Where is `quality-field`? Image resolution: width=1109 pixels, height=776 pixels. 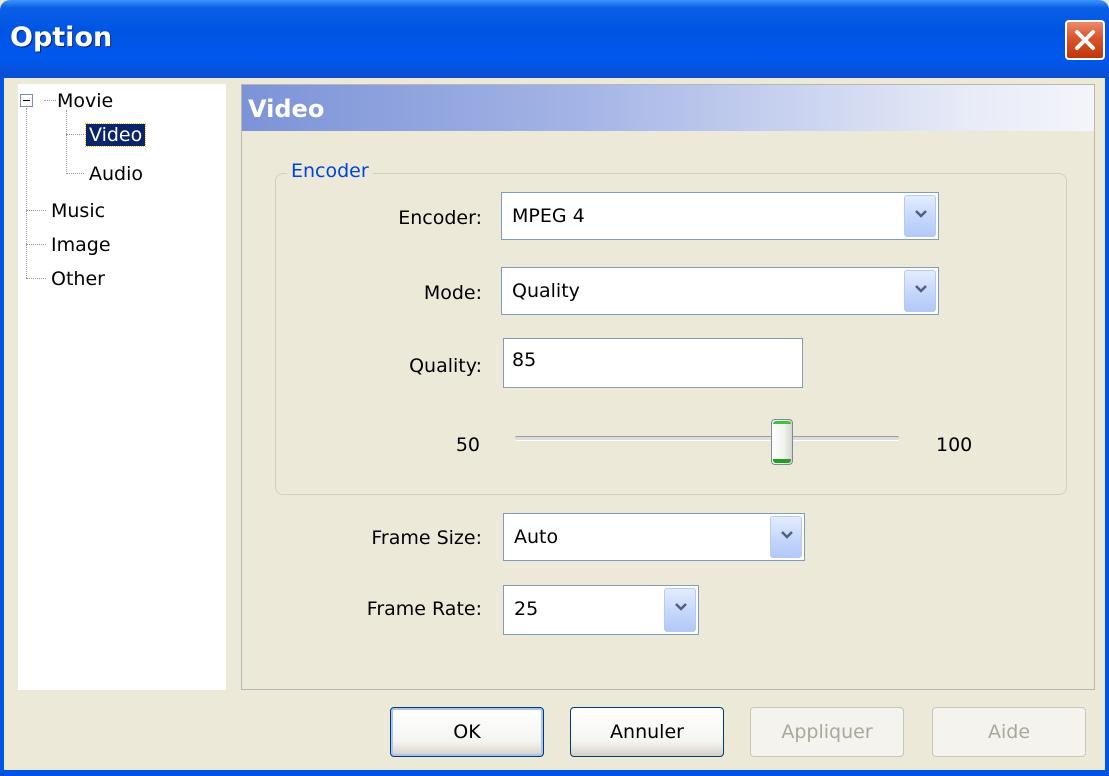
quality-field is located at coordinates (653, 363).